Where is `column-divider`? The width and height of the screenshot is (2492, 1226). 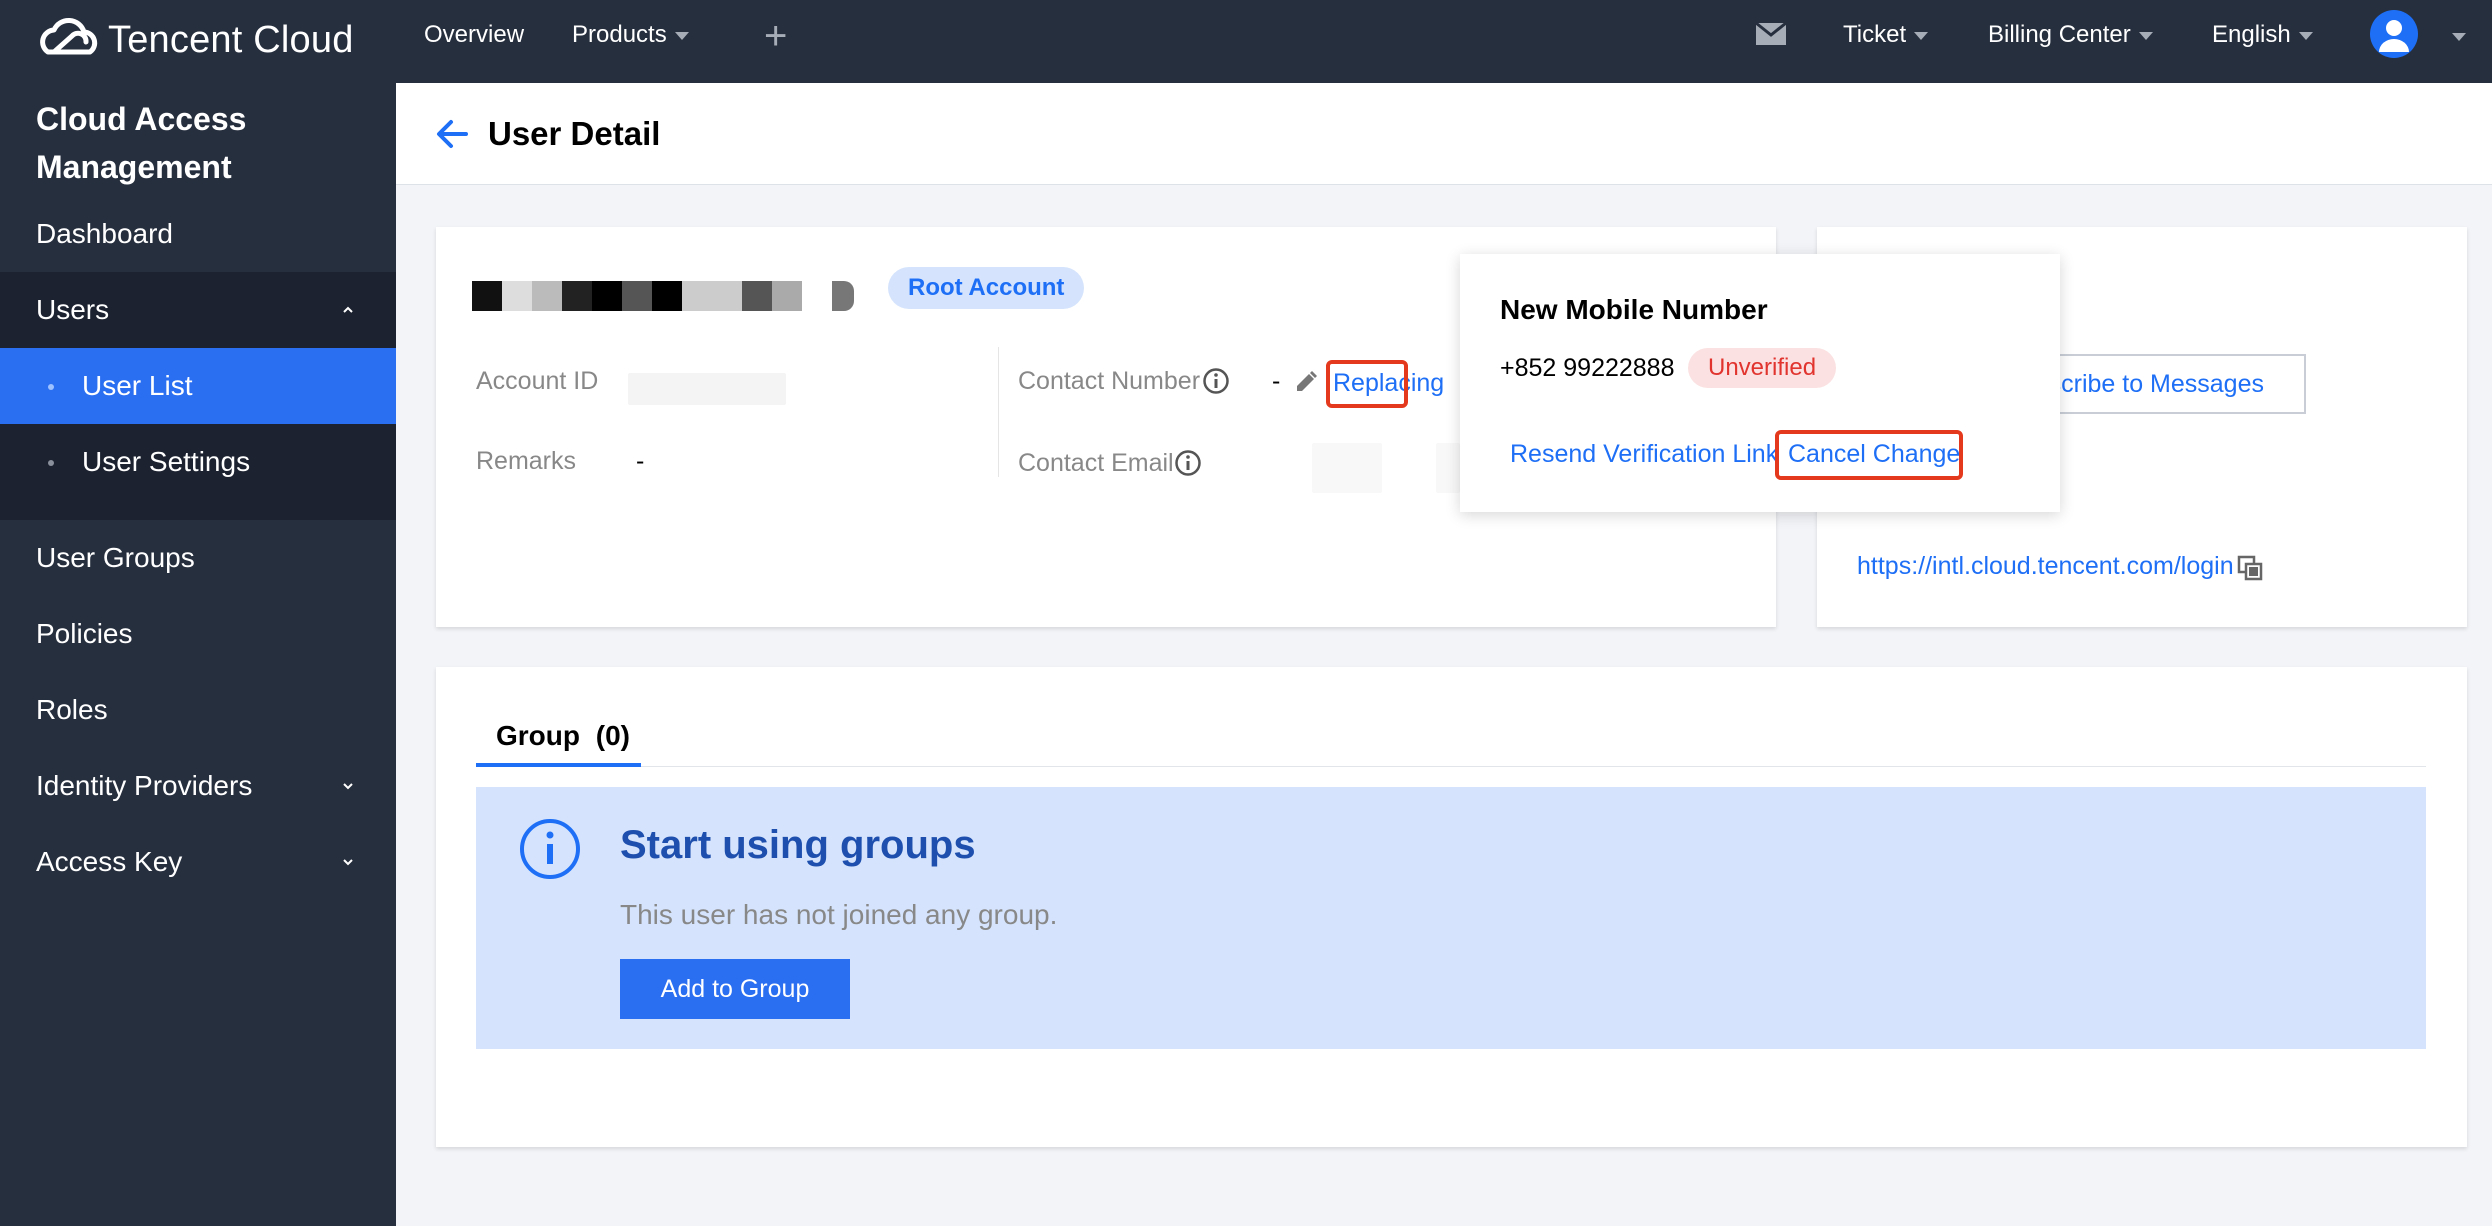 column-divider is located at coordinates (998, 412).